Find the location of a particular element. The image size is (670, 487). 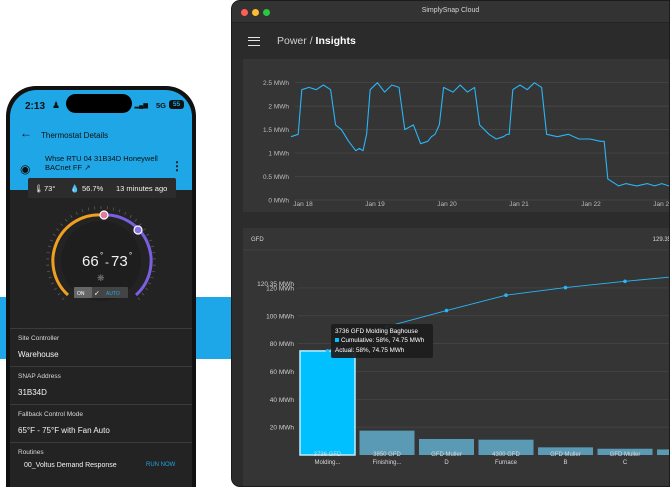

tooltip-actual: Actual: 58%, 74.75 MWh is located at coordinates (370, 350).